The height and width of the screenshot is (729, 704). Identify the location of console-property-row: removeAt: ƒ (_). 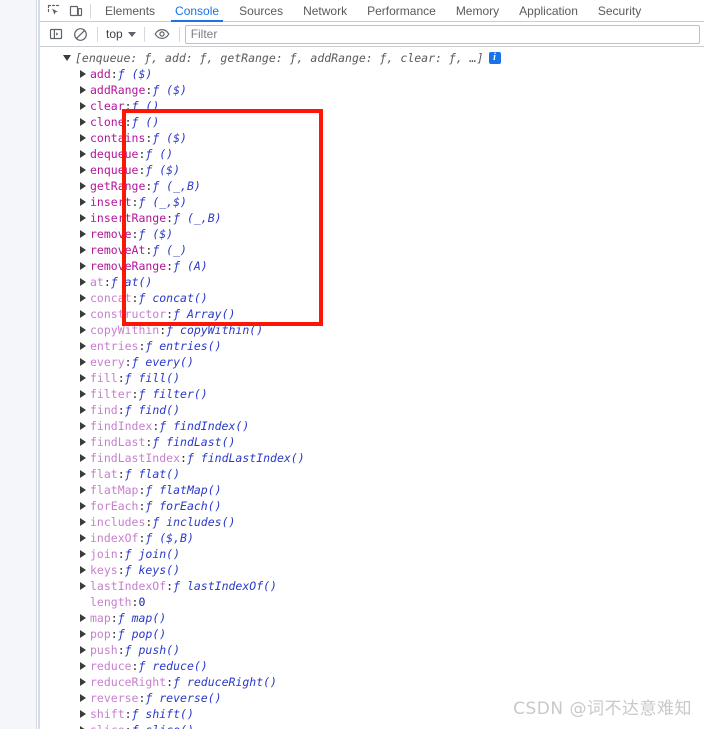
(372, 250).